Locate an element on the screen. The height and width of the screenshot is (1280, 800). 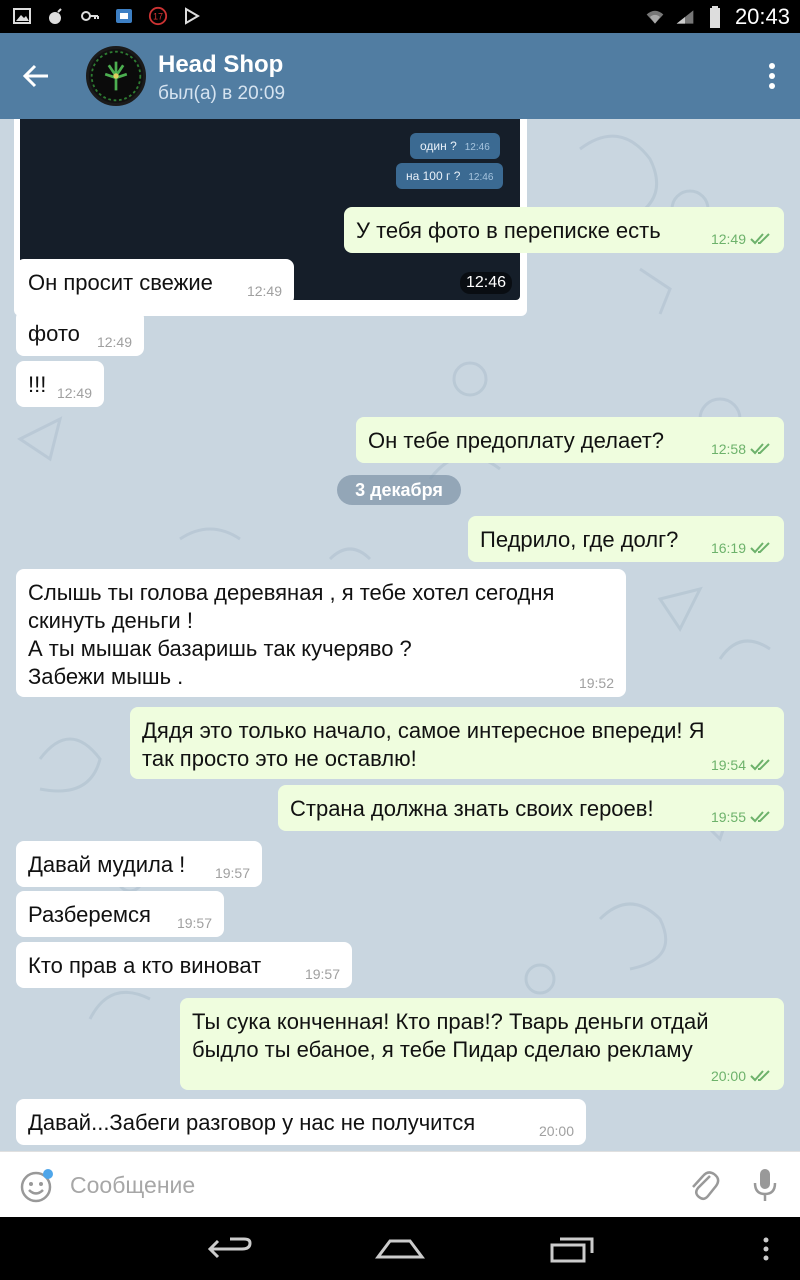
recents-nav-icon is located at coordinates (572, 1249).